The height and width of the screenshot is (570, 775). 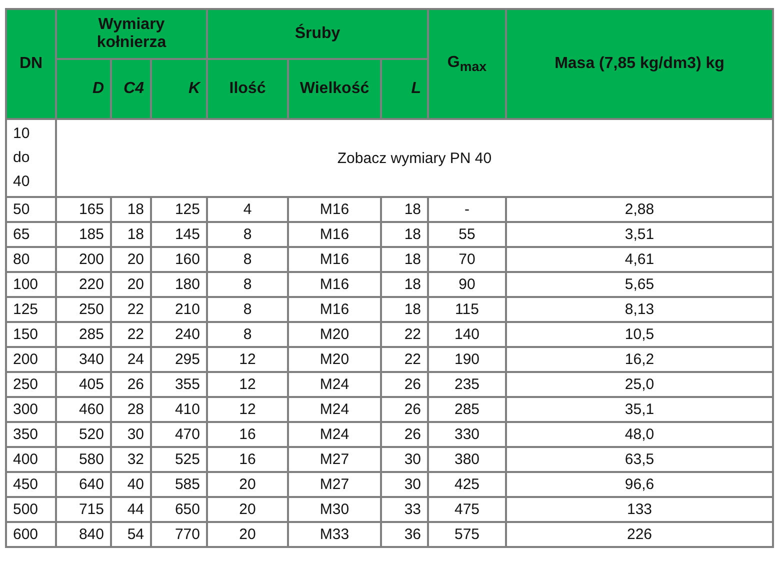 I want to click on table-cell: 450, so click(x=31, y=484).